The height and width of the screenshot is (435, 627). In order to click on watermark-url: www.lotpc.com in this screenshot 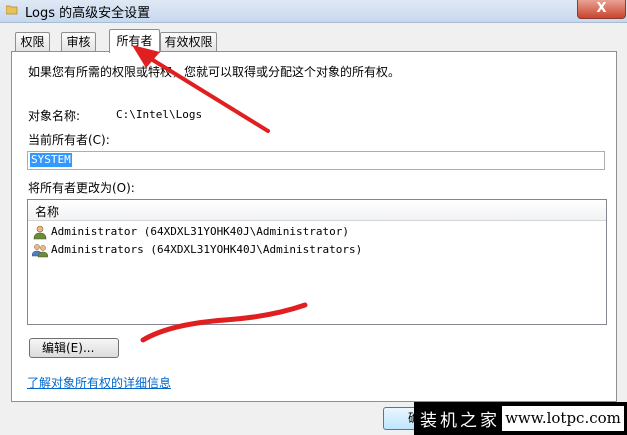, I will do `click(563, 418)`.